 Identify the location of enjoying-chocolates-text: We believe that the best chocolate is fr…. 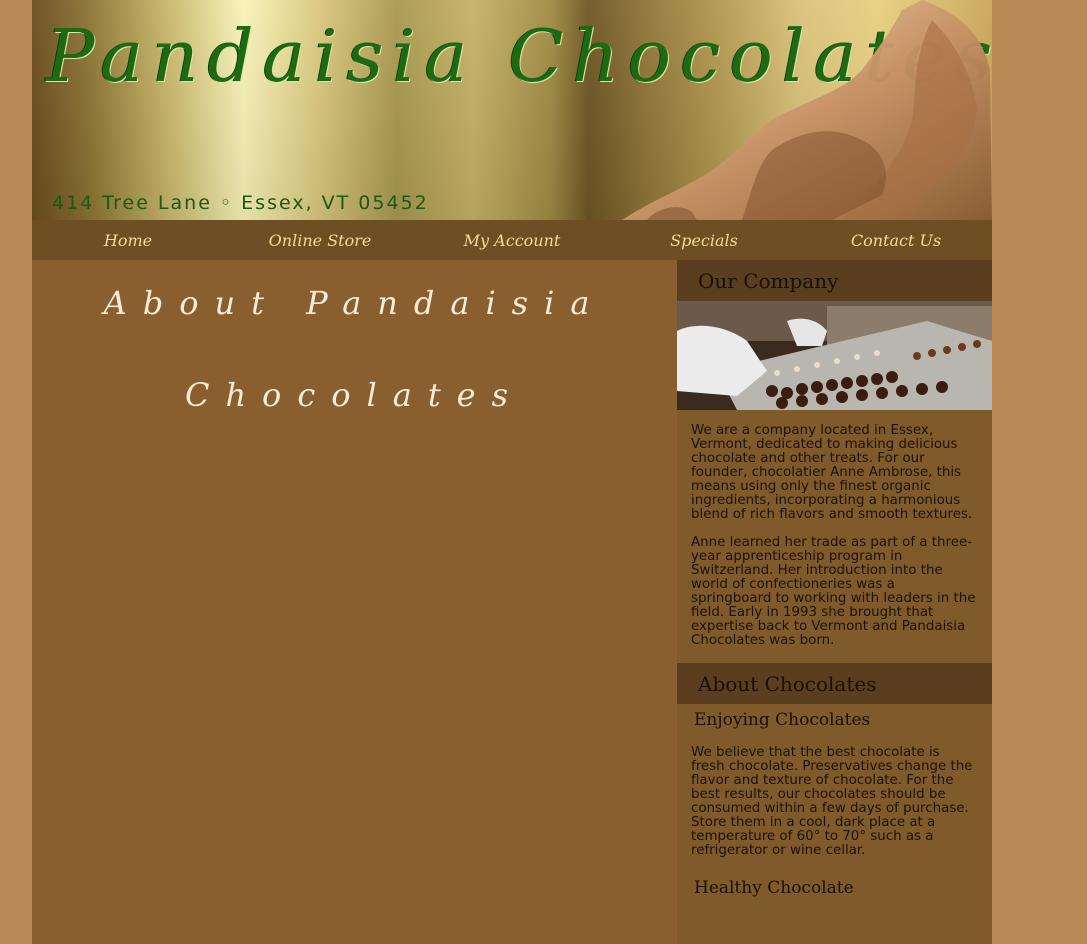
(832, 801).